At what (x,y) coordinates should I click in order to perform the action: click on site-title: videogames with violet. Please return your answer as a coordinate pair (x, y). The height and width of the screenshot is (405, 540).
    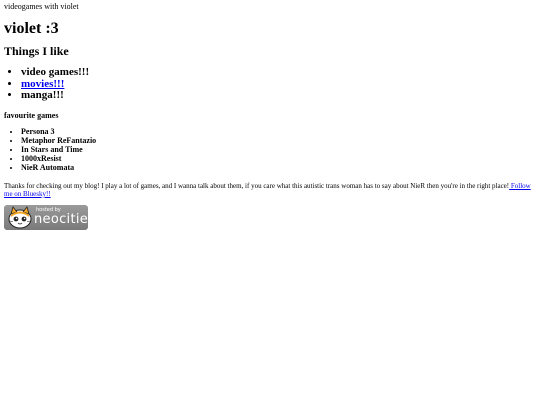
    Looking at the image, I should click on (41, 6).